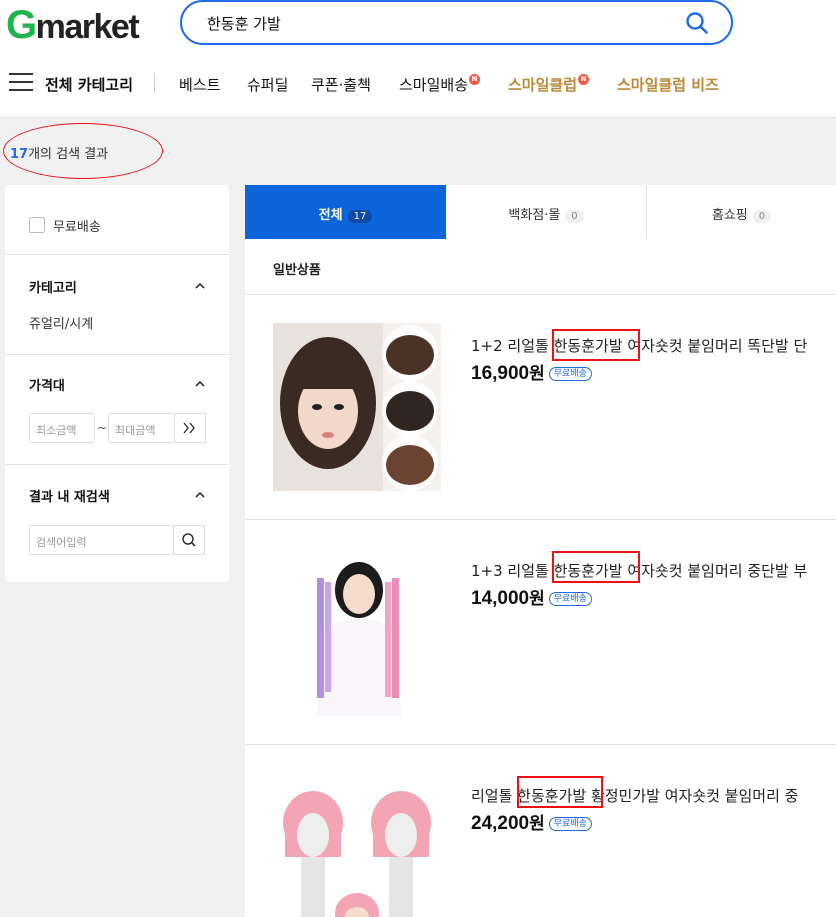  I want to click on price-title: 가격대, so click(47, 386).